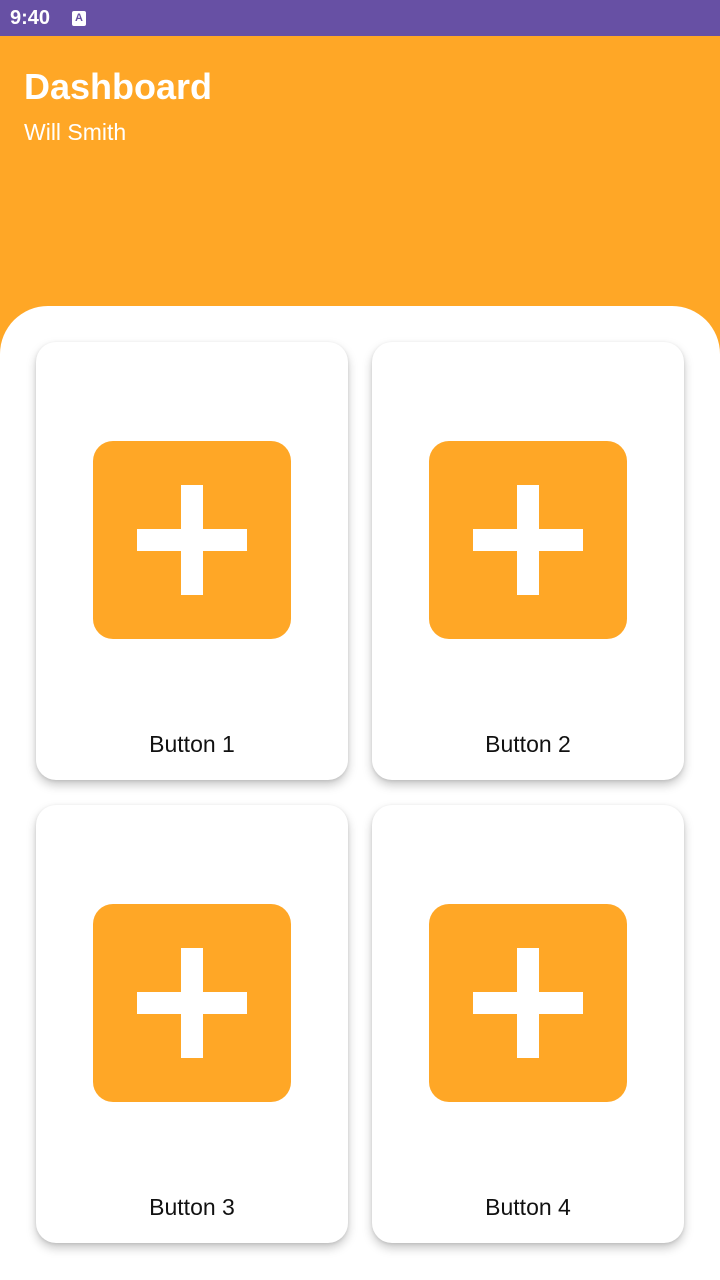 This screenshot has height=1280, width=720. I want to click on status-time: 9:40, so click(30, 18).